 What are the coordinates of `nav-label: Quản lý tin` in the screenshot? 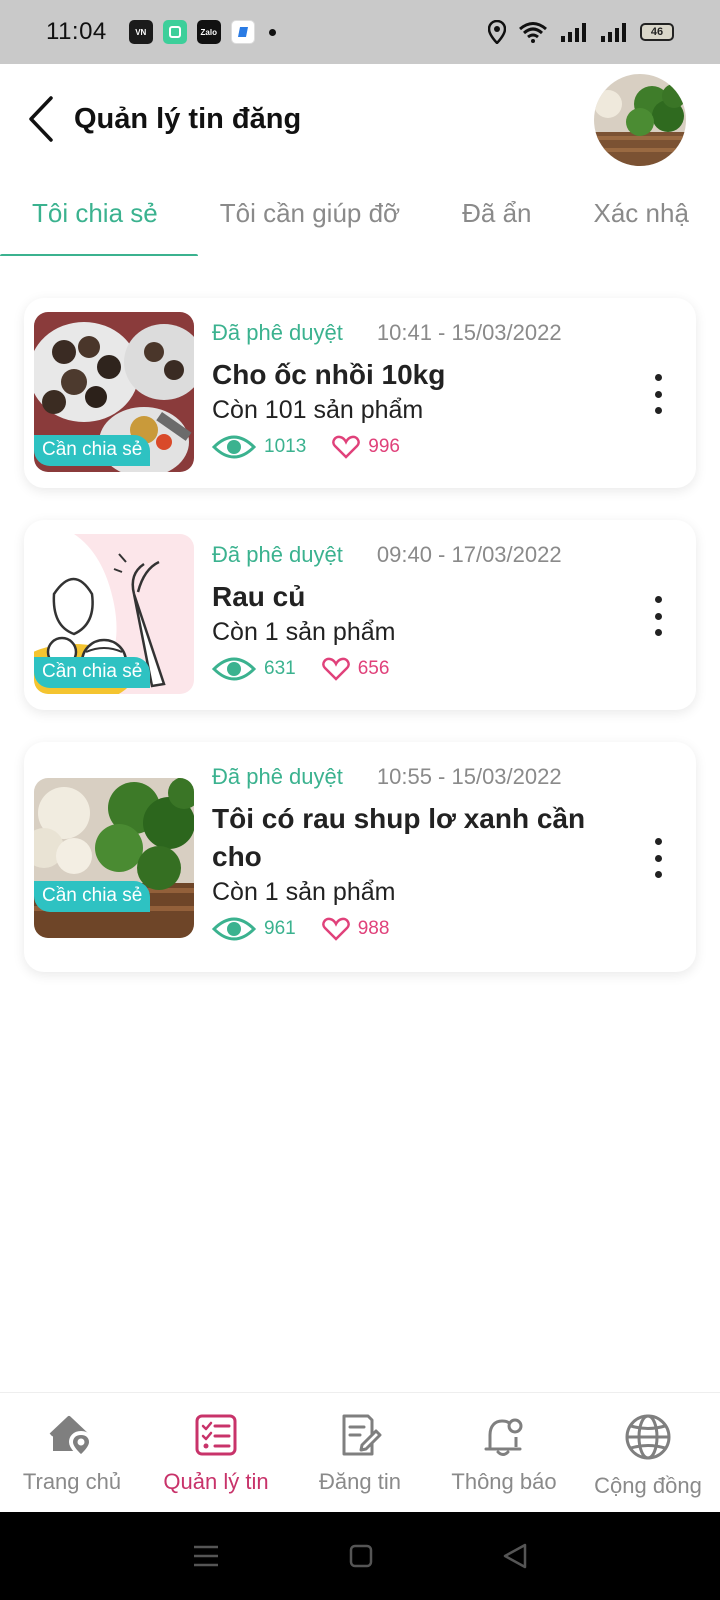 It's located at (216, 1481).